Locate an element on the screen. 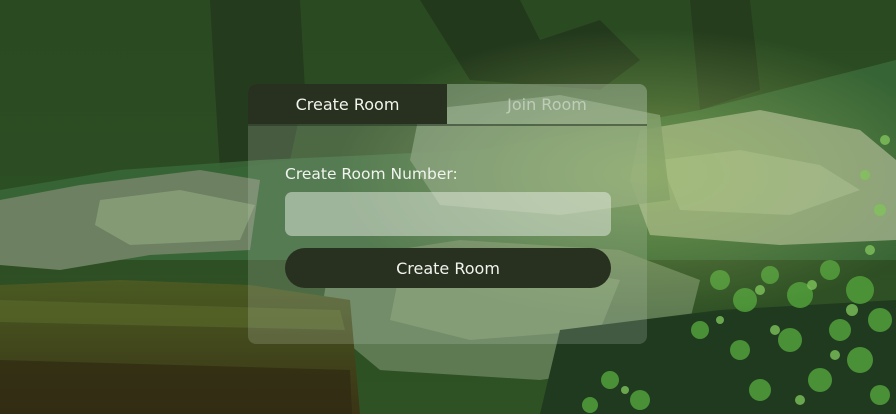 The height and width of the screenshot is (414, 896). room-number-input is located at coordinates (448, 214).